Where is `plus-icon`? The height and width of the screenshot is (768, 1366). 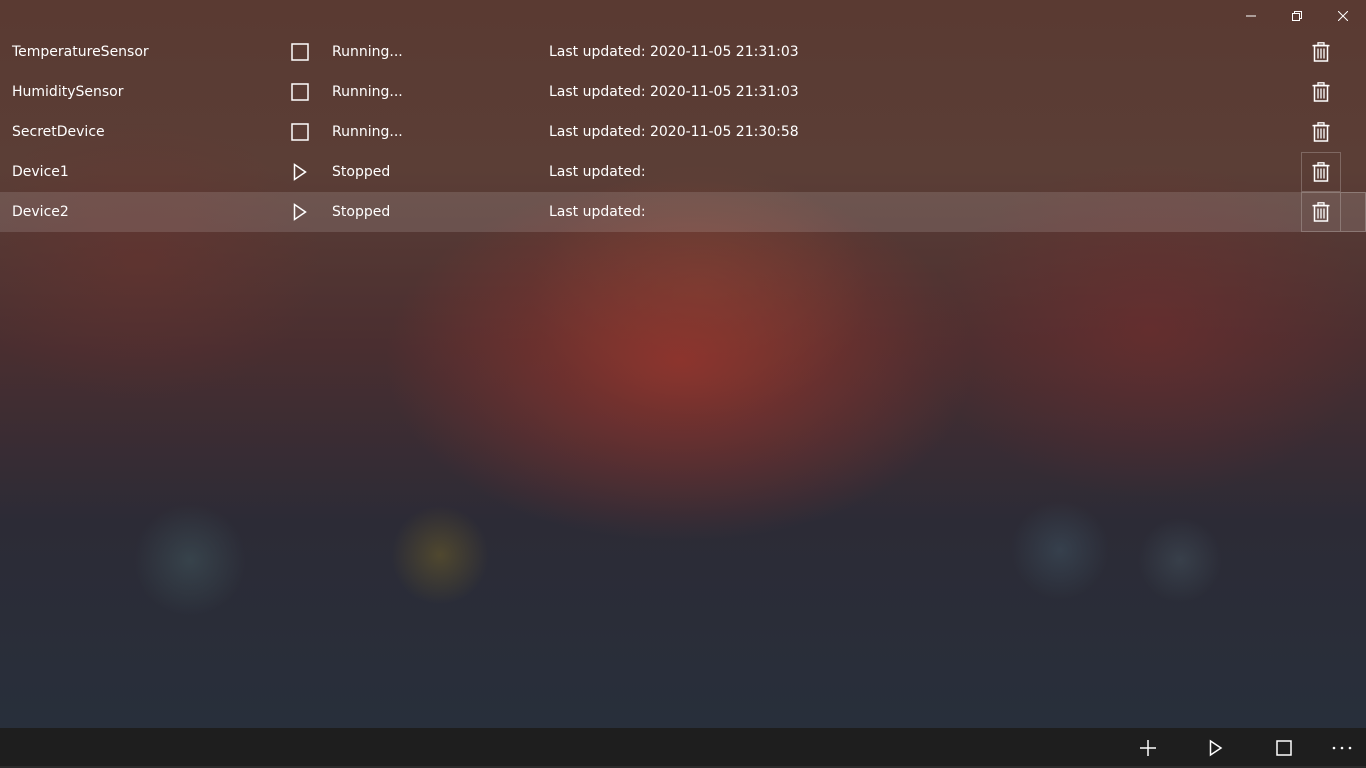 plus-icon is located at coordinates (1148, 748).